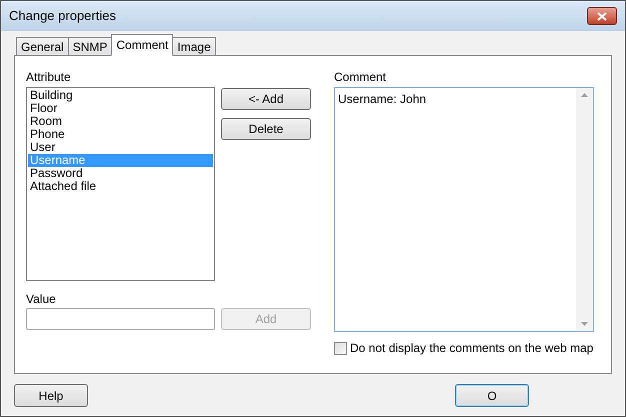 This screenshot has height=417, width=626. I want to click on tab: Image, so click(194, 46).